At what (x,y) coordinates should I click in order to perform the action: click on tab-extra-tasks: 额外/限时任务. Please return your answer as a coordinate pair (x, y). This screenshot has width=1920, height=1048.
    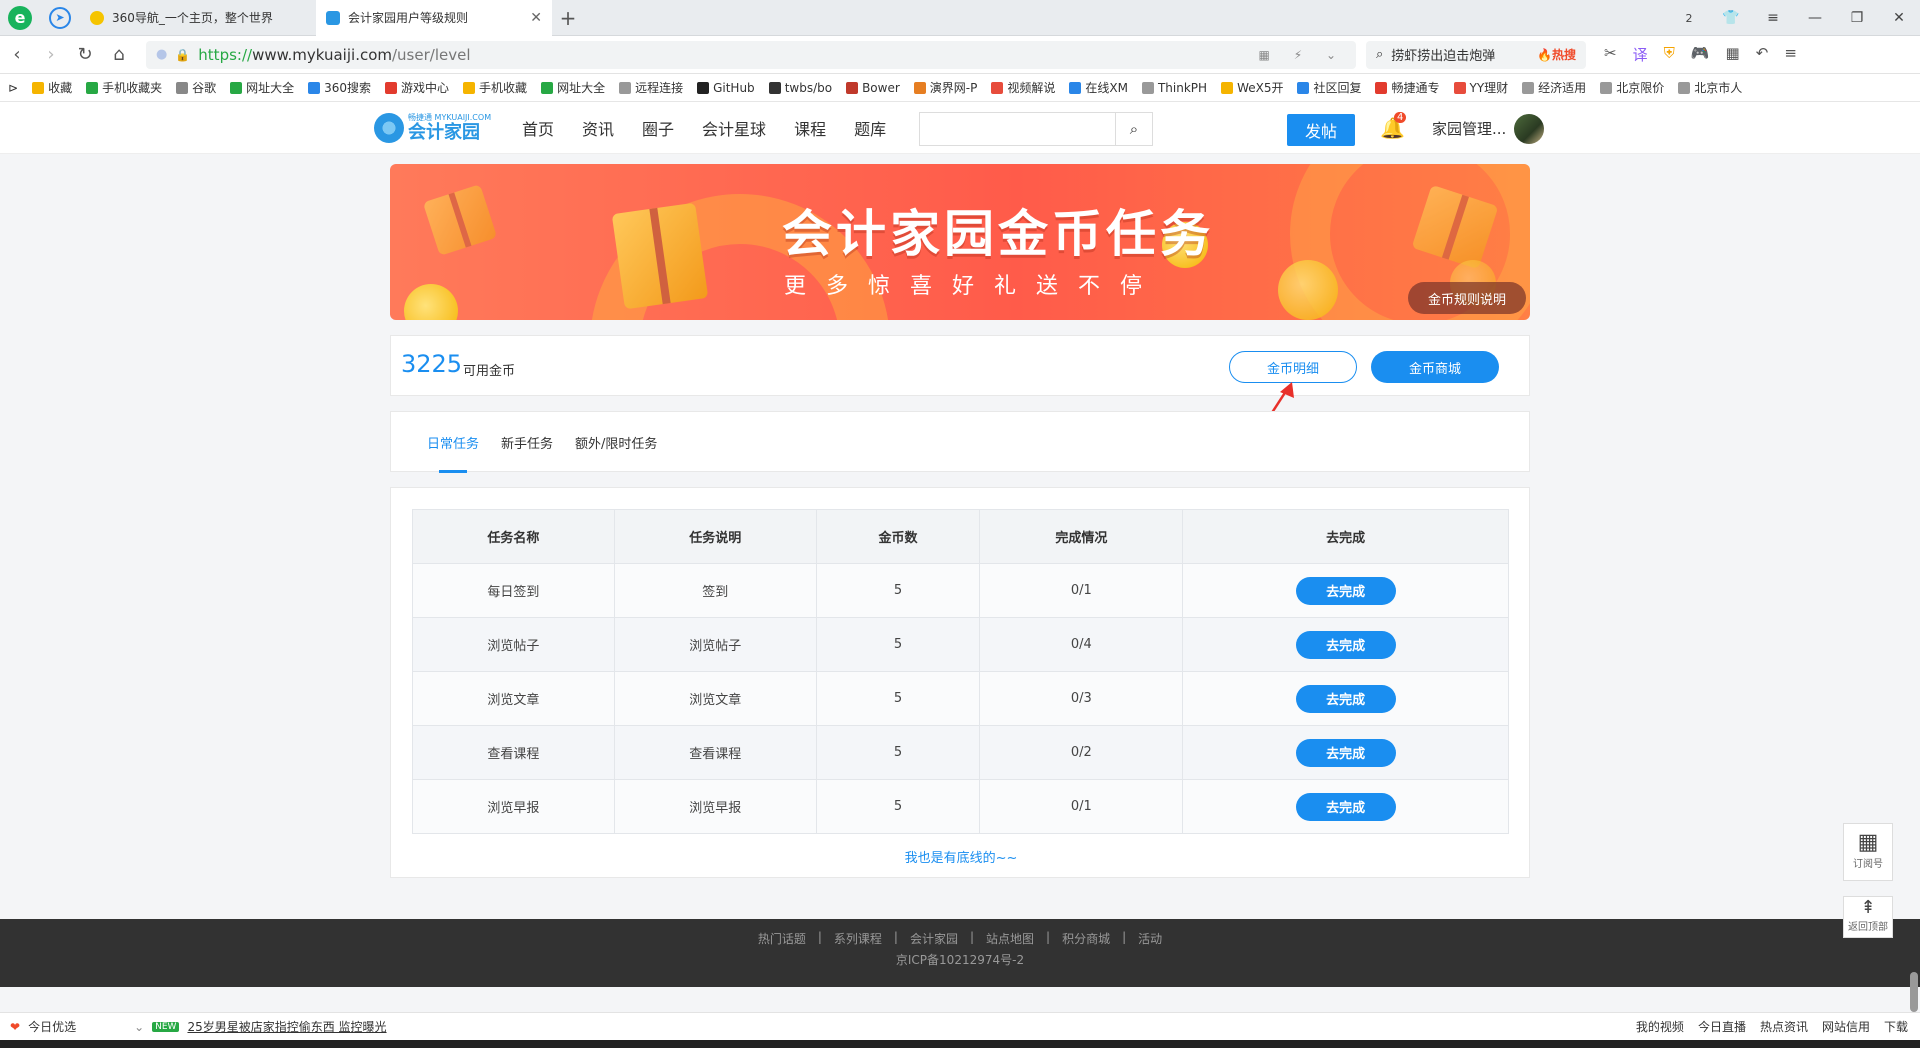
    Looking at the image, I should click on (616, 442).